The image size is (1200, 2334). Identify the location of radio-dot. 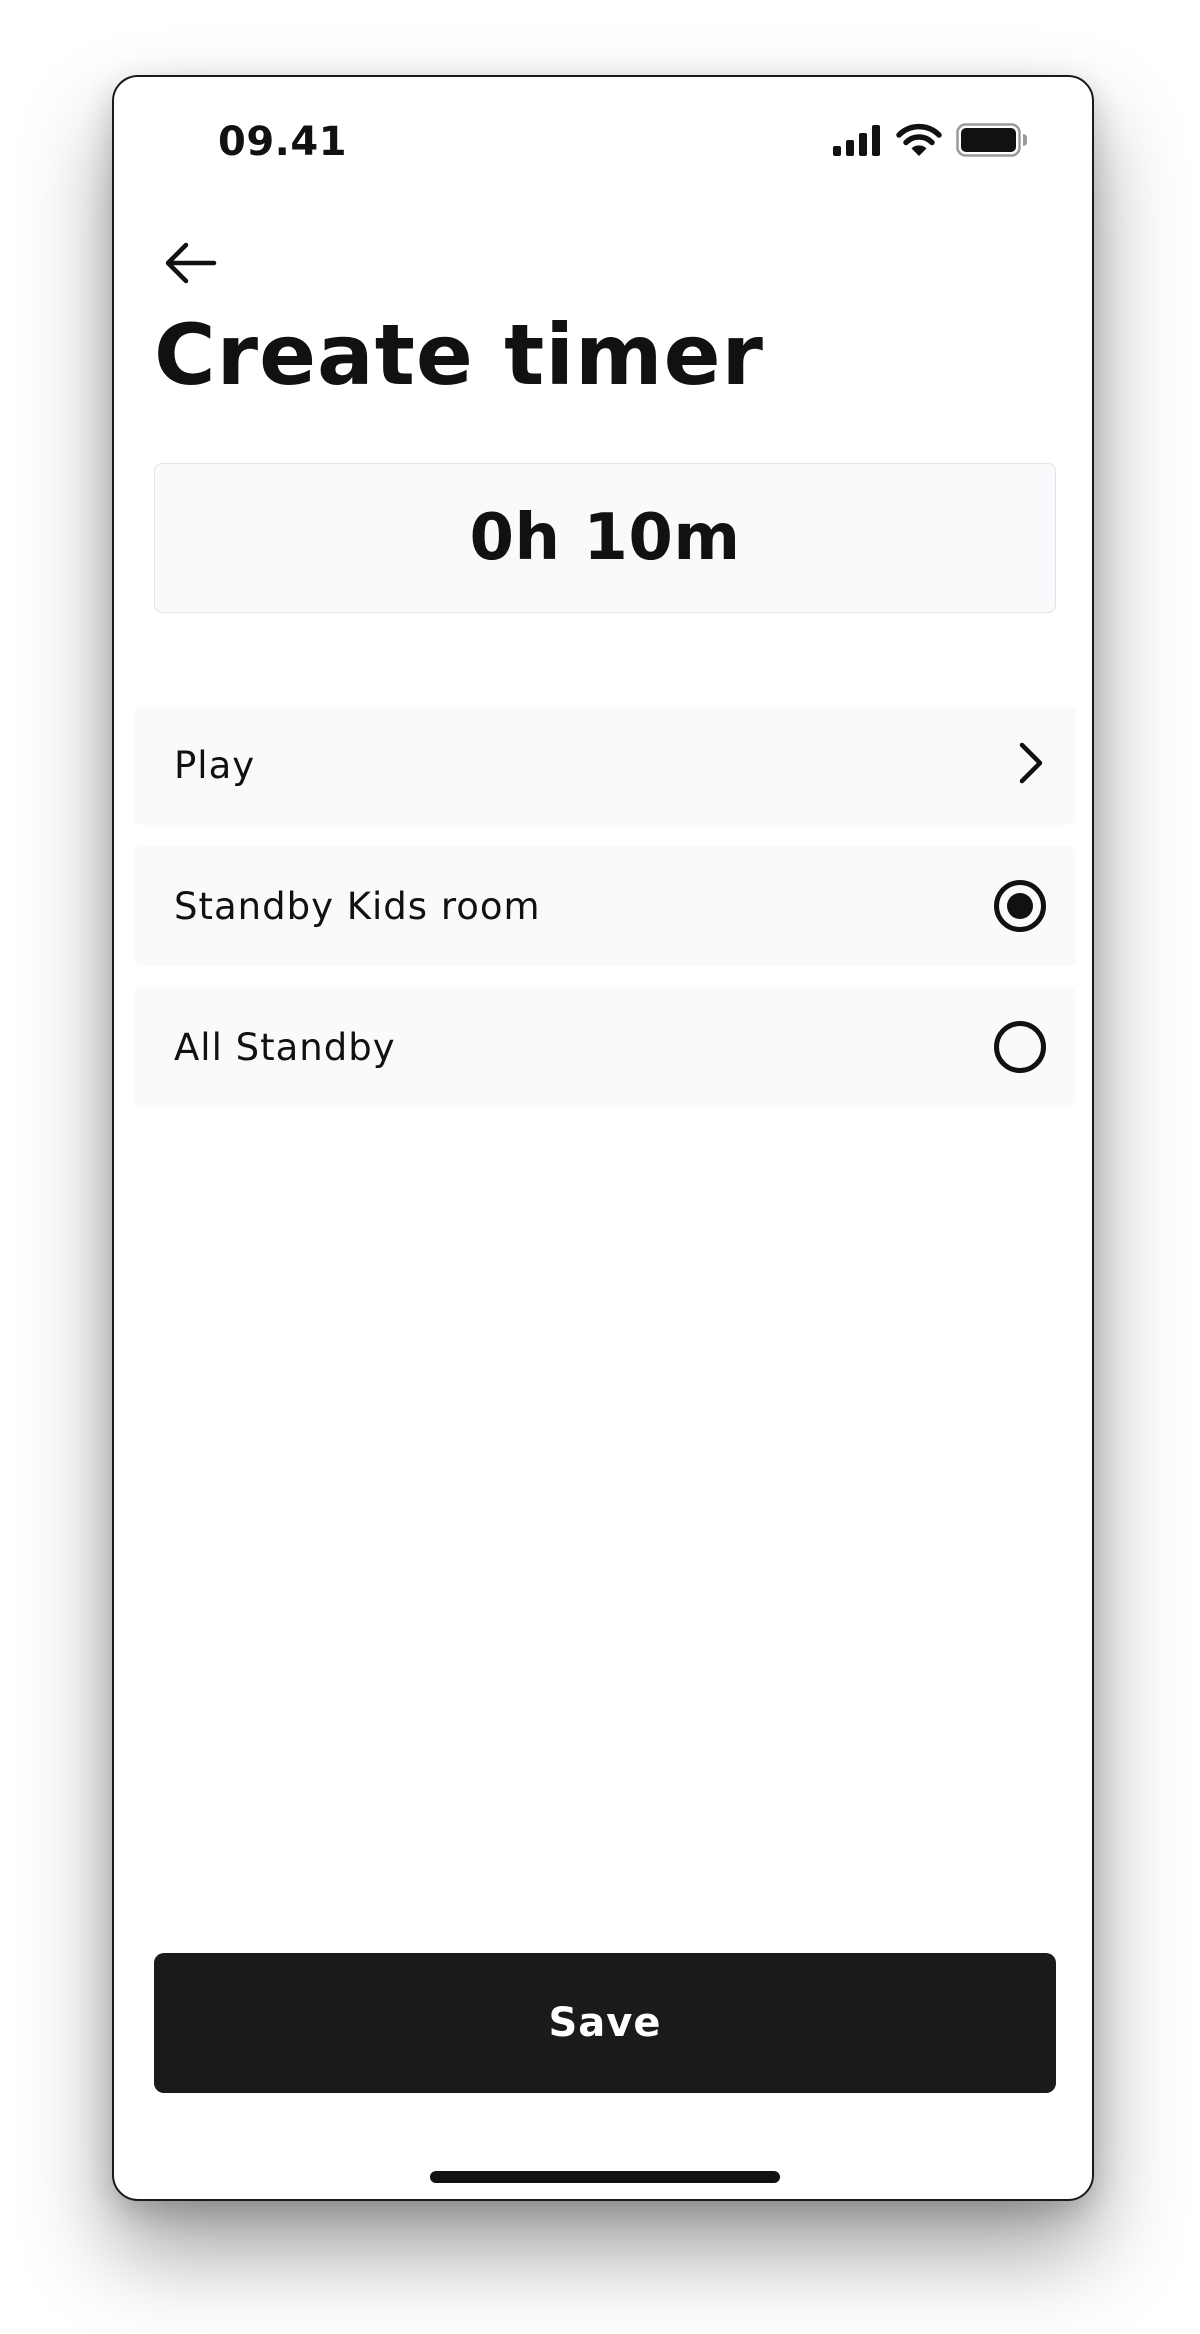
(1020, 906).